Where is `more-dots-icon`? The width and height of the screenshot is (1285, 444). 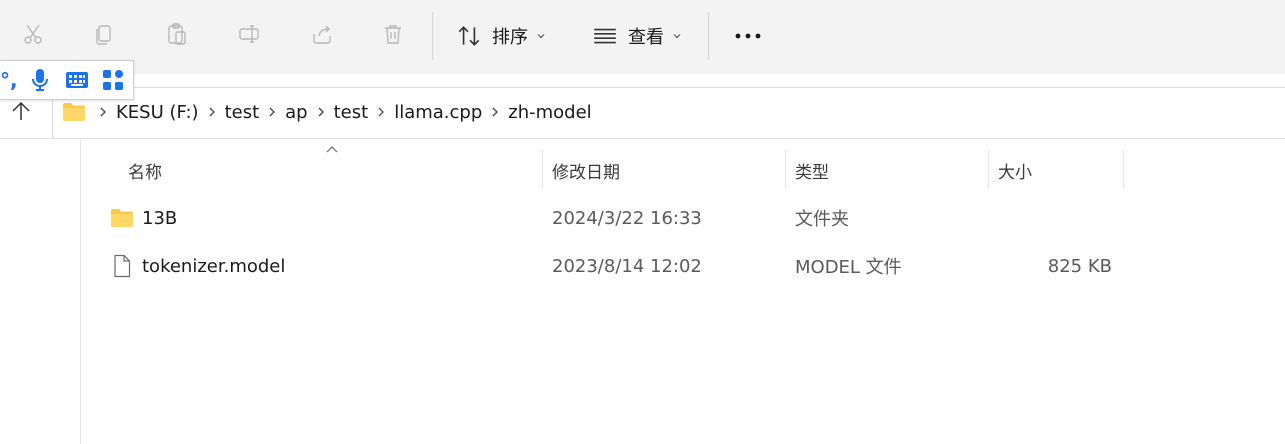
more-dots-icon is located at coordinates (748, 36).